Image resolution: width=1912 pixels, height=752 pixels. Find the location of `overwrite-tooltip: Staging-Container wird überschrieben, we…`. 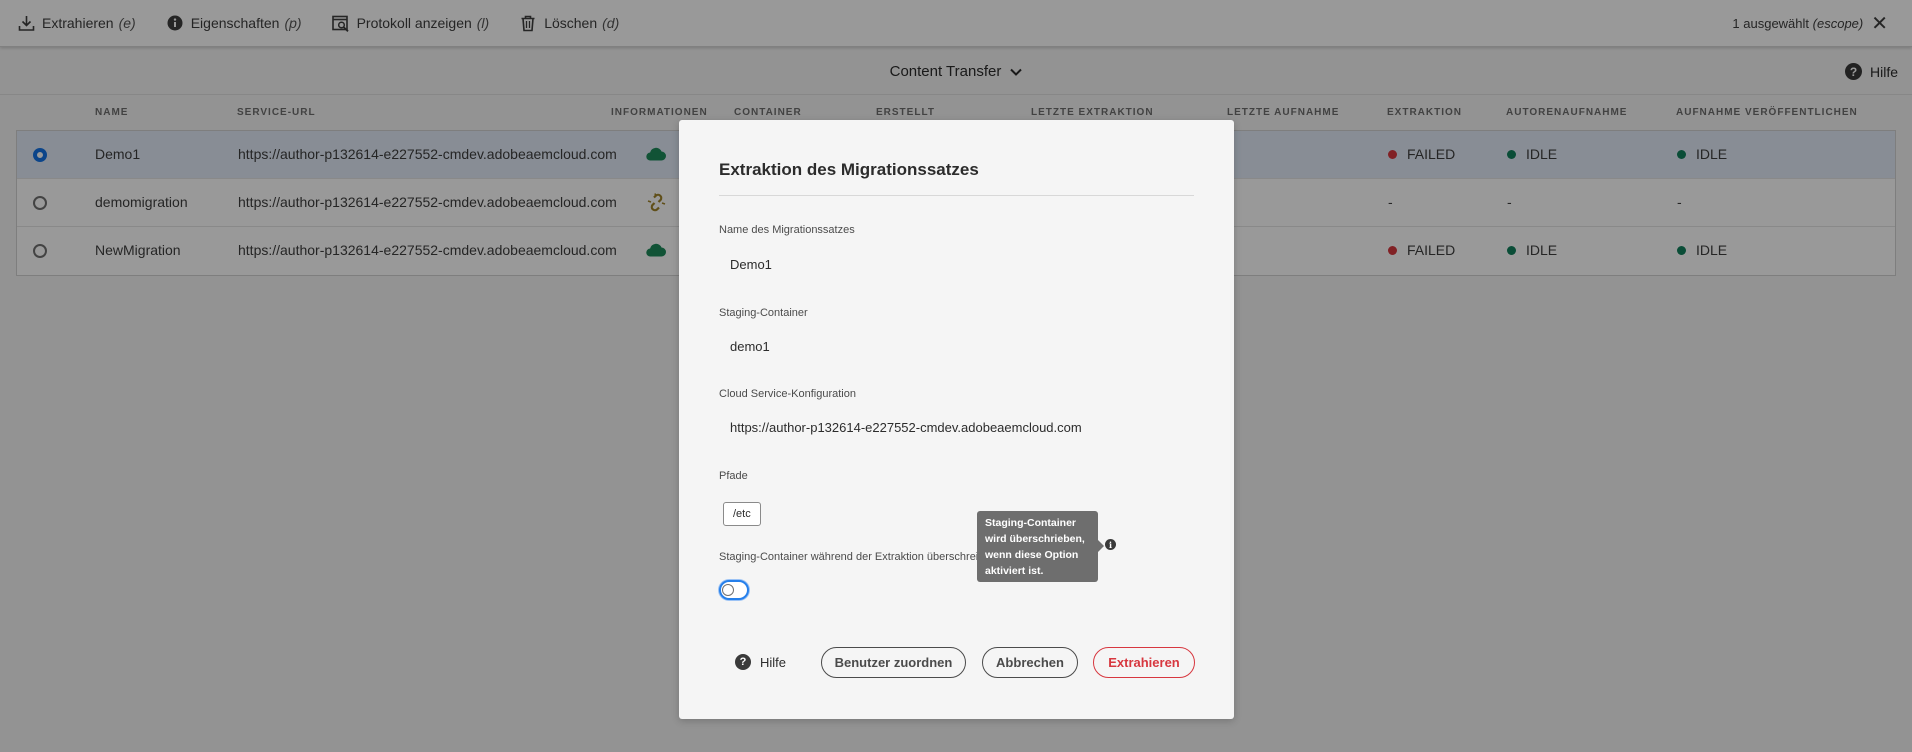

overwrite-tooltip: Staging-Container wird überschrieben, we… is located at coordinates (1040, 546).